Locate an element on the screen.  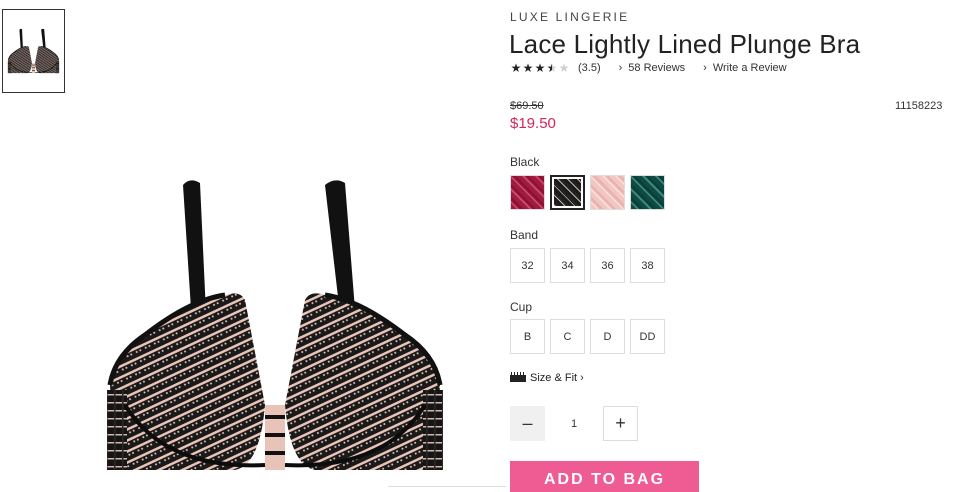
band-label: Band is located at coordinates (524, 235).